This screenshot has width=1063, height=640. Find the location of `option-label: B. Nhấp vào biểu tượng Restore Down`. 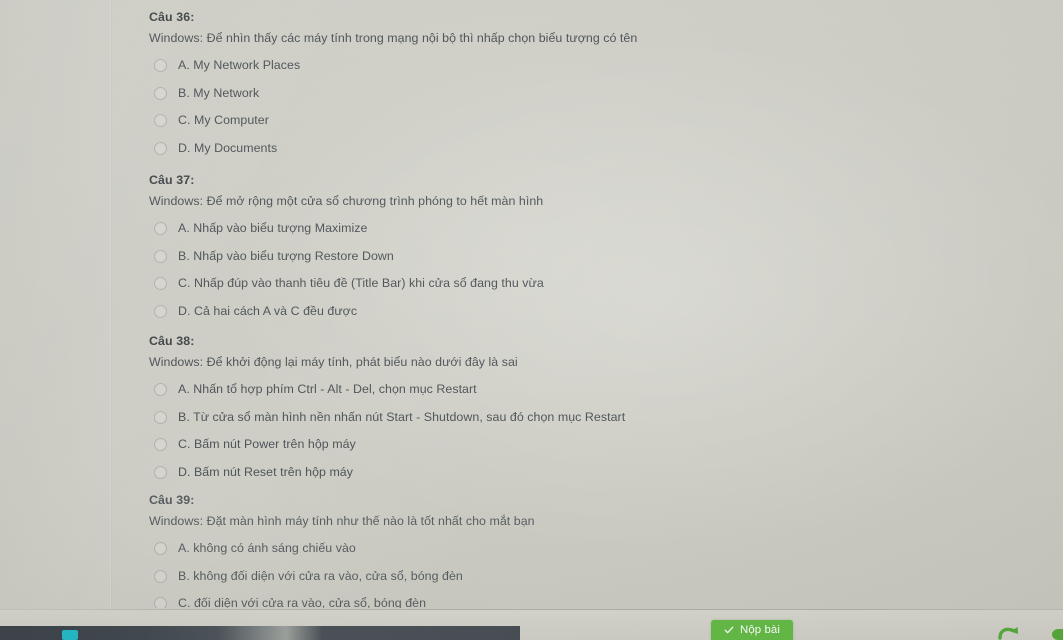

option-label: B. Nhấp vào biểu tượng Restore Down is located at coordinates (286, 255).